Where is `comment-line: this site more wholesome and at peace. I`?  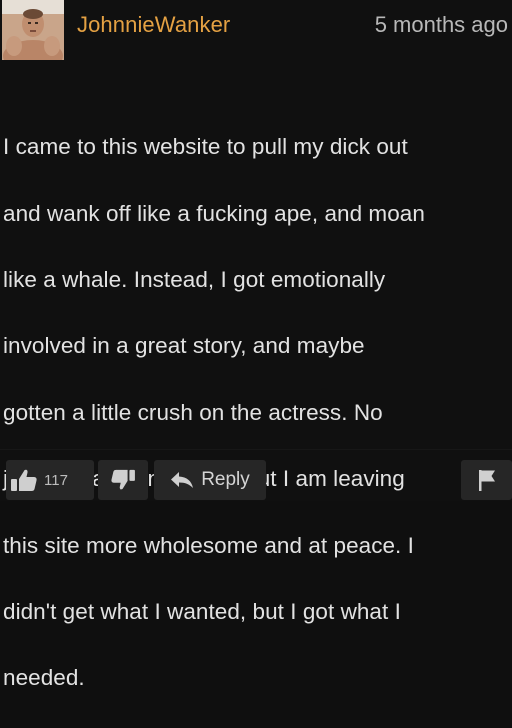
comment-line: this site more wholesome and at peace. I is located at coordinates (208, 545).